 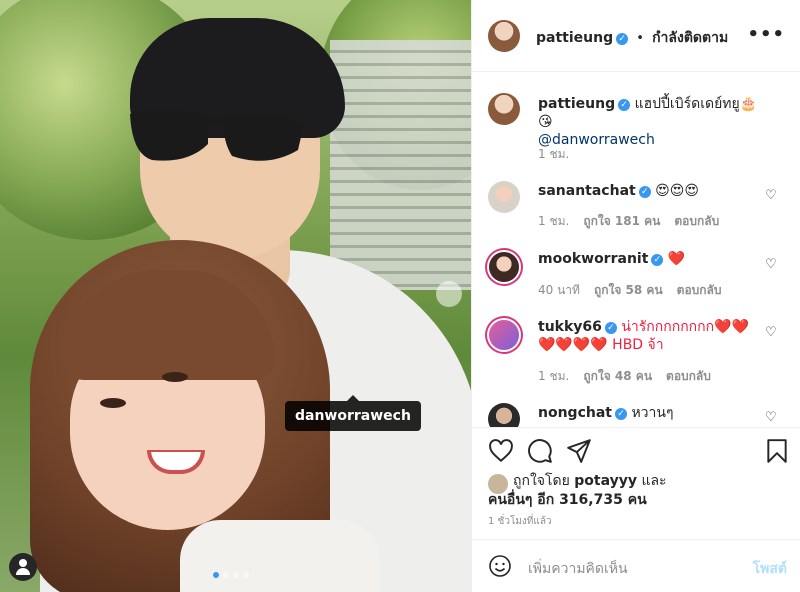 What do you see at coordinates (617, 376) in the screenshot?
I see `comment-likes: ถูกใจ 48 คน` at bounding box center [617, 376].